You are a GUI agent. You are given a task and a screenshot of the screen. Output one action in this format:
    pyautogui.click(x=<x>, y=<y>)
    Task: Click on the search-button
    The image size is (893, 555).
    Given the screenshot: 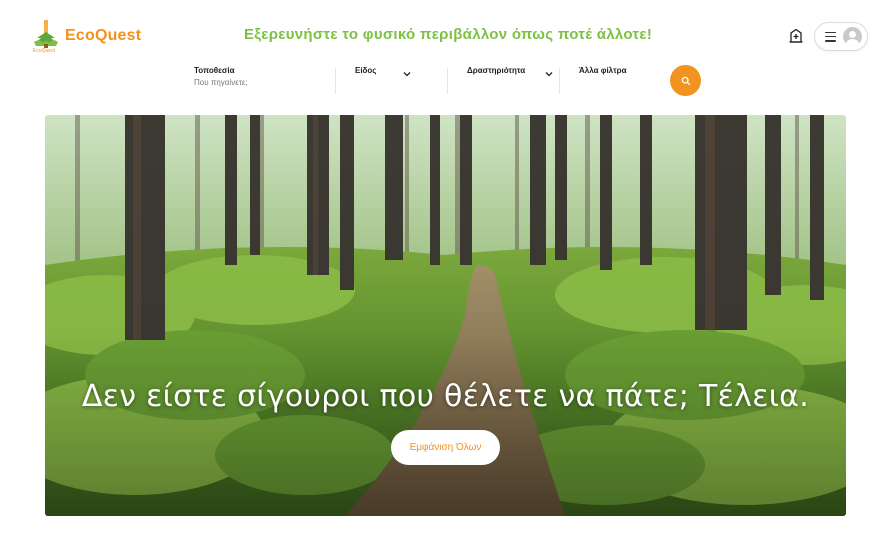 What is the action you would take?
    pyautogui.click(x=685, y=80)
    